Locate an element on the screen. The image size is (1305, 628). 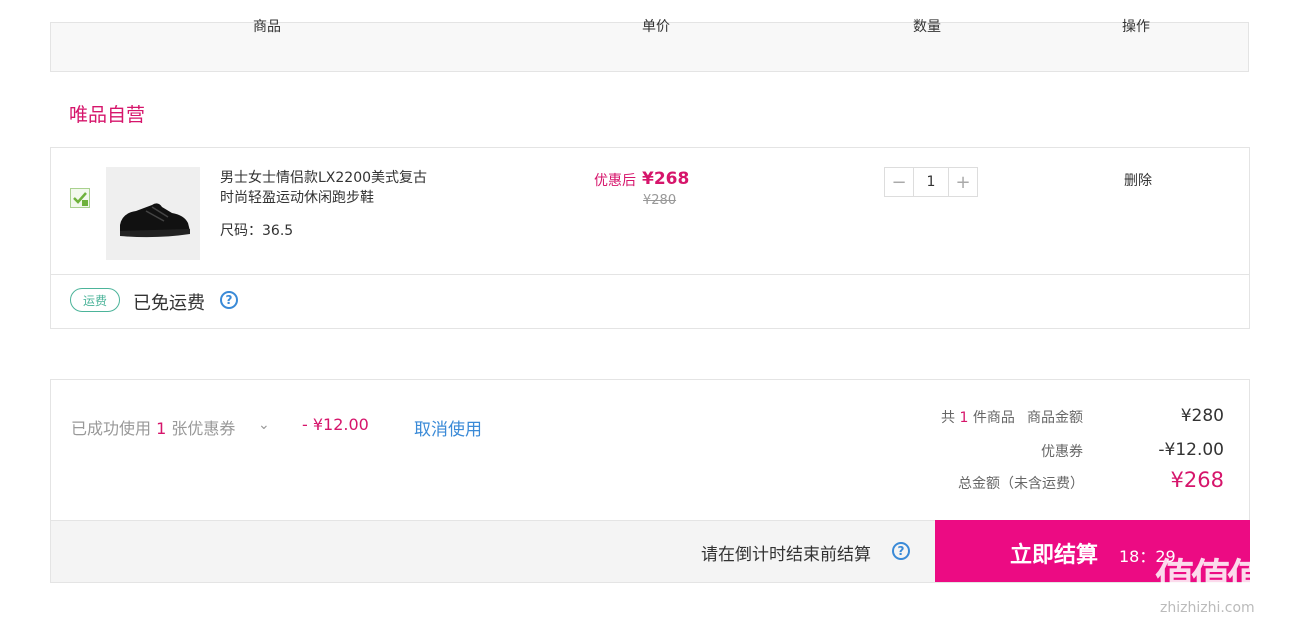
decrease-button: − is located at coordinates (899, 182).